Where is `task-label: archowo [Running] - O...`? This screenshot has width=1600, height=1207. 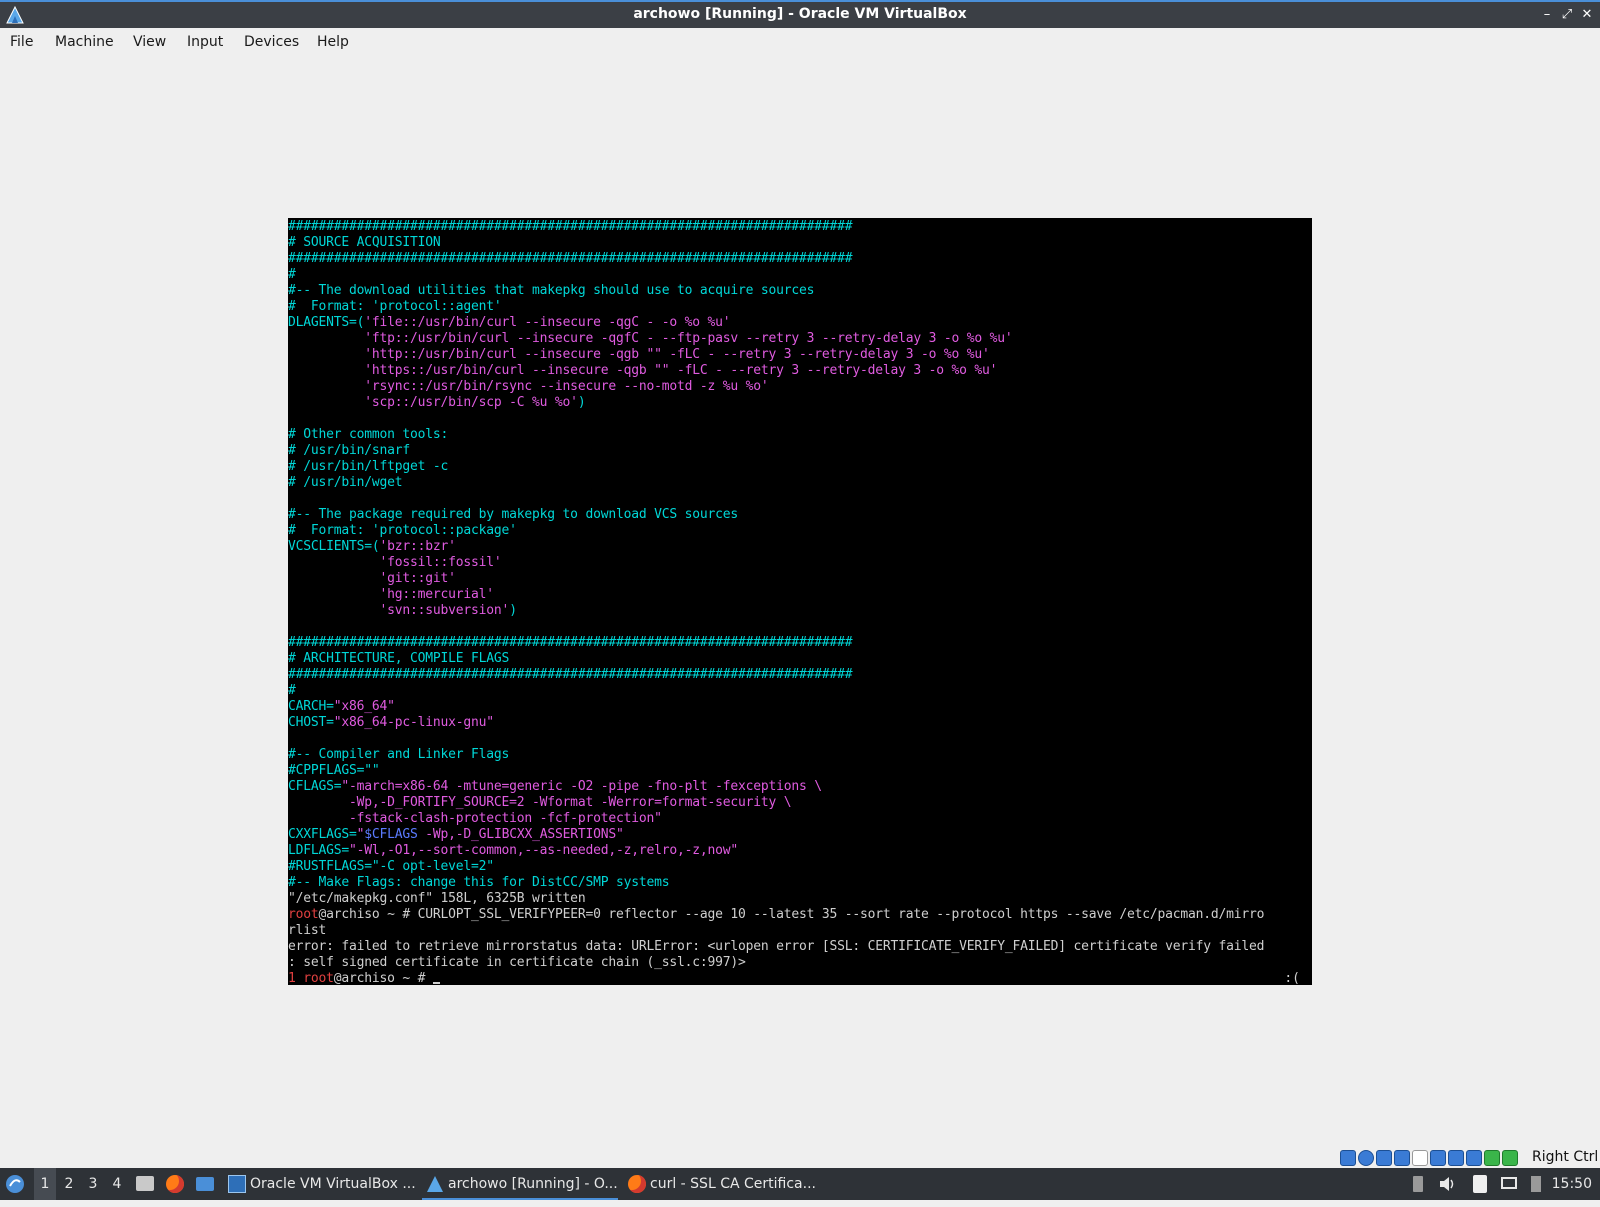
task-label: archowo [Running] - O... is located at coordinates (533, 1184).